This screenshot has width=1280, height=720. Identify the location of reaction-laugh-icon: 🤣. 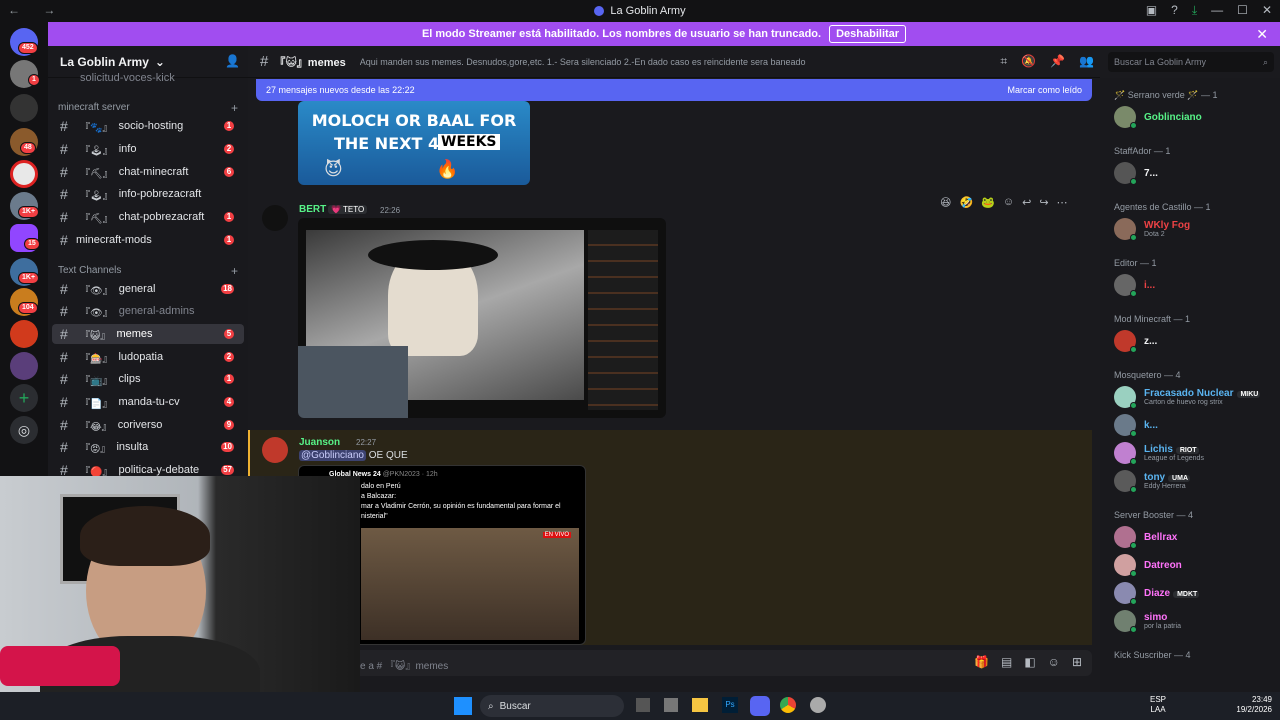
(966, 202).